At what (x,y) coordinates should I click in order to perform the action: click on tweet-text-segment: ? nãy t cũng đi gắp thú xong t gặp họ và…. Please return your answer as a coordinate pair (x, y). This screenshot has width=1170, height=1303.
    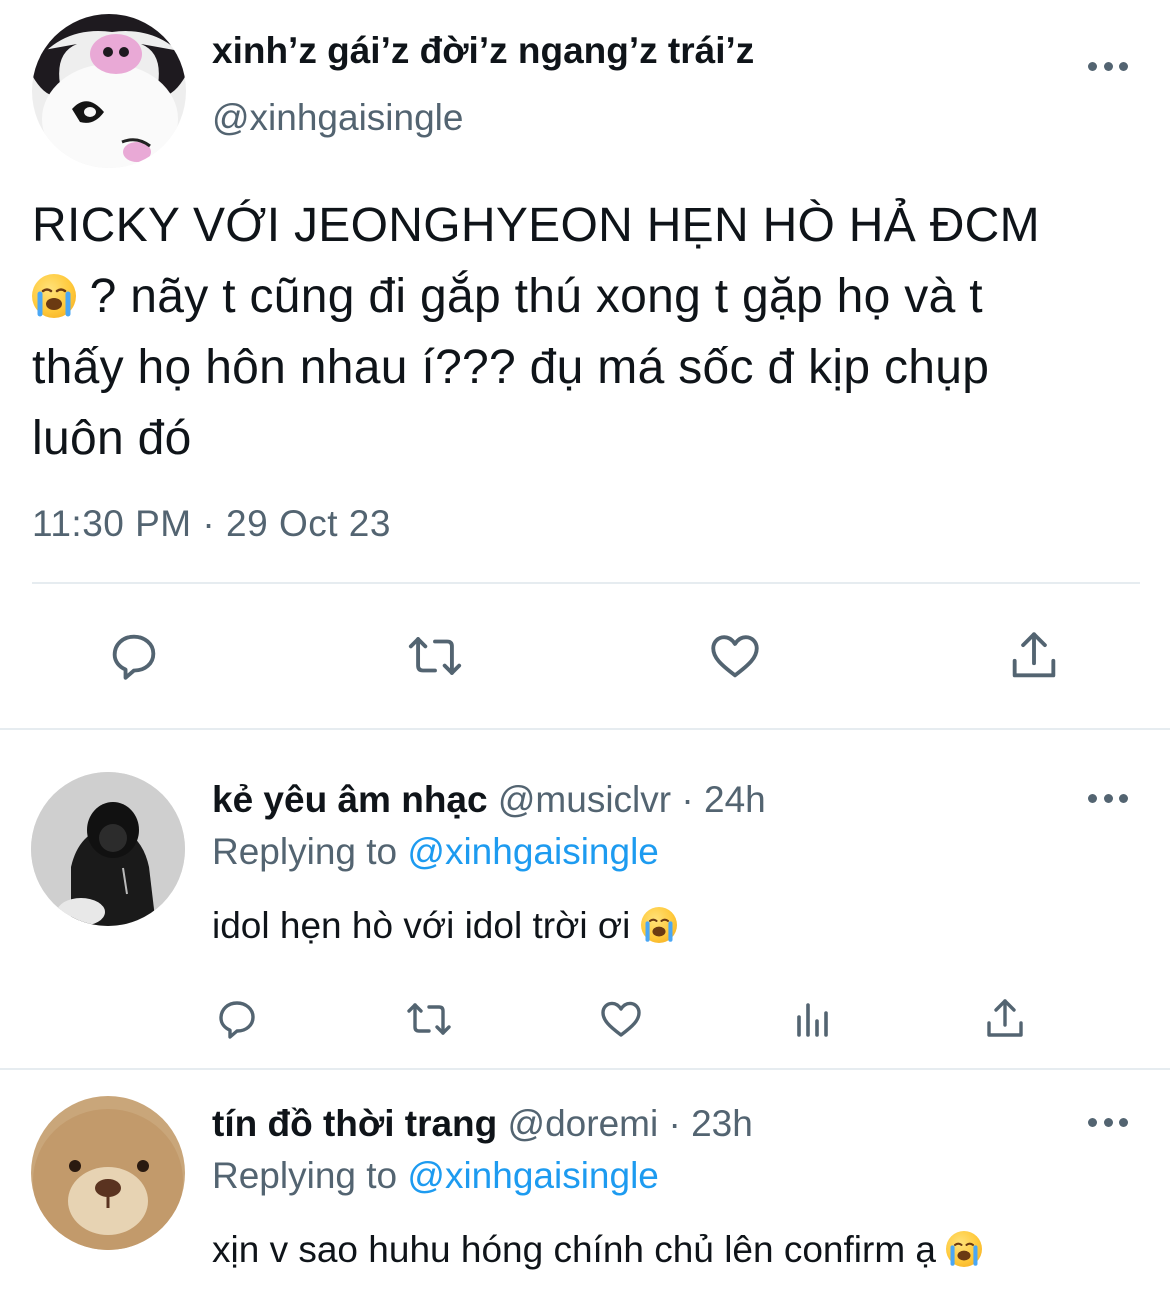
    Looking at the image, I should click on (529, 296).